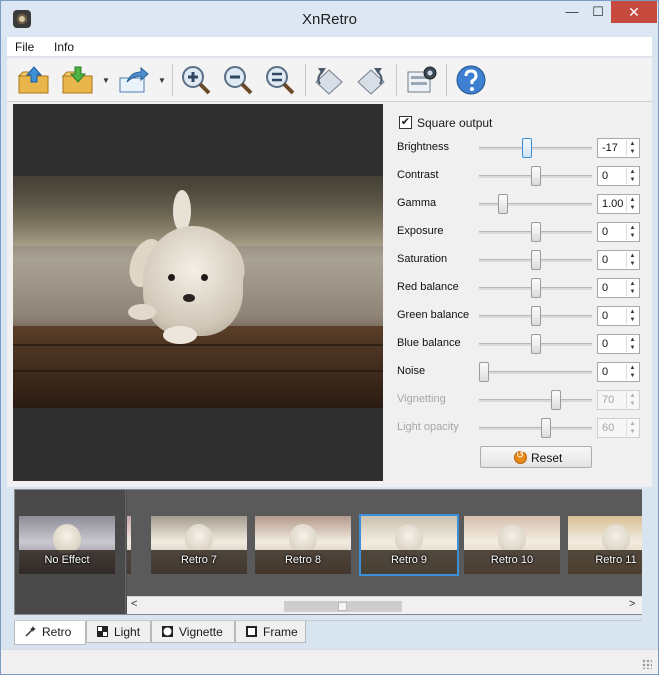  I want to click on saturation-slider-thumb, so click(536, 260).